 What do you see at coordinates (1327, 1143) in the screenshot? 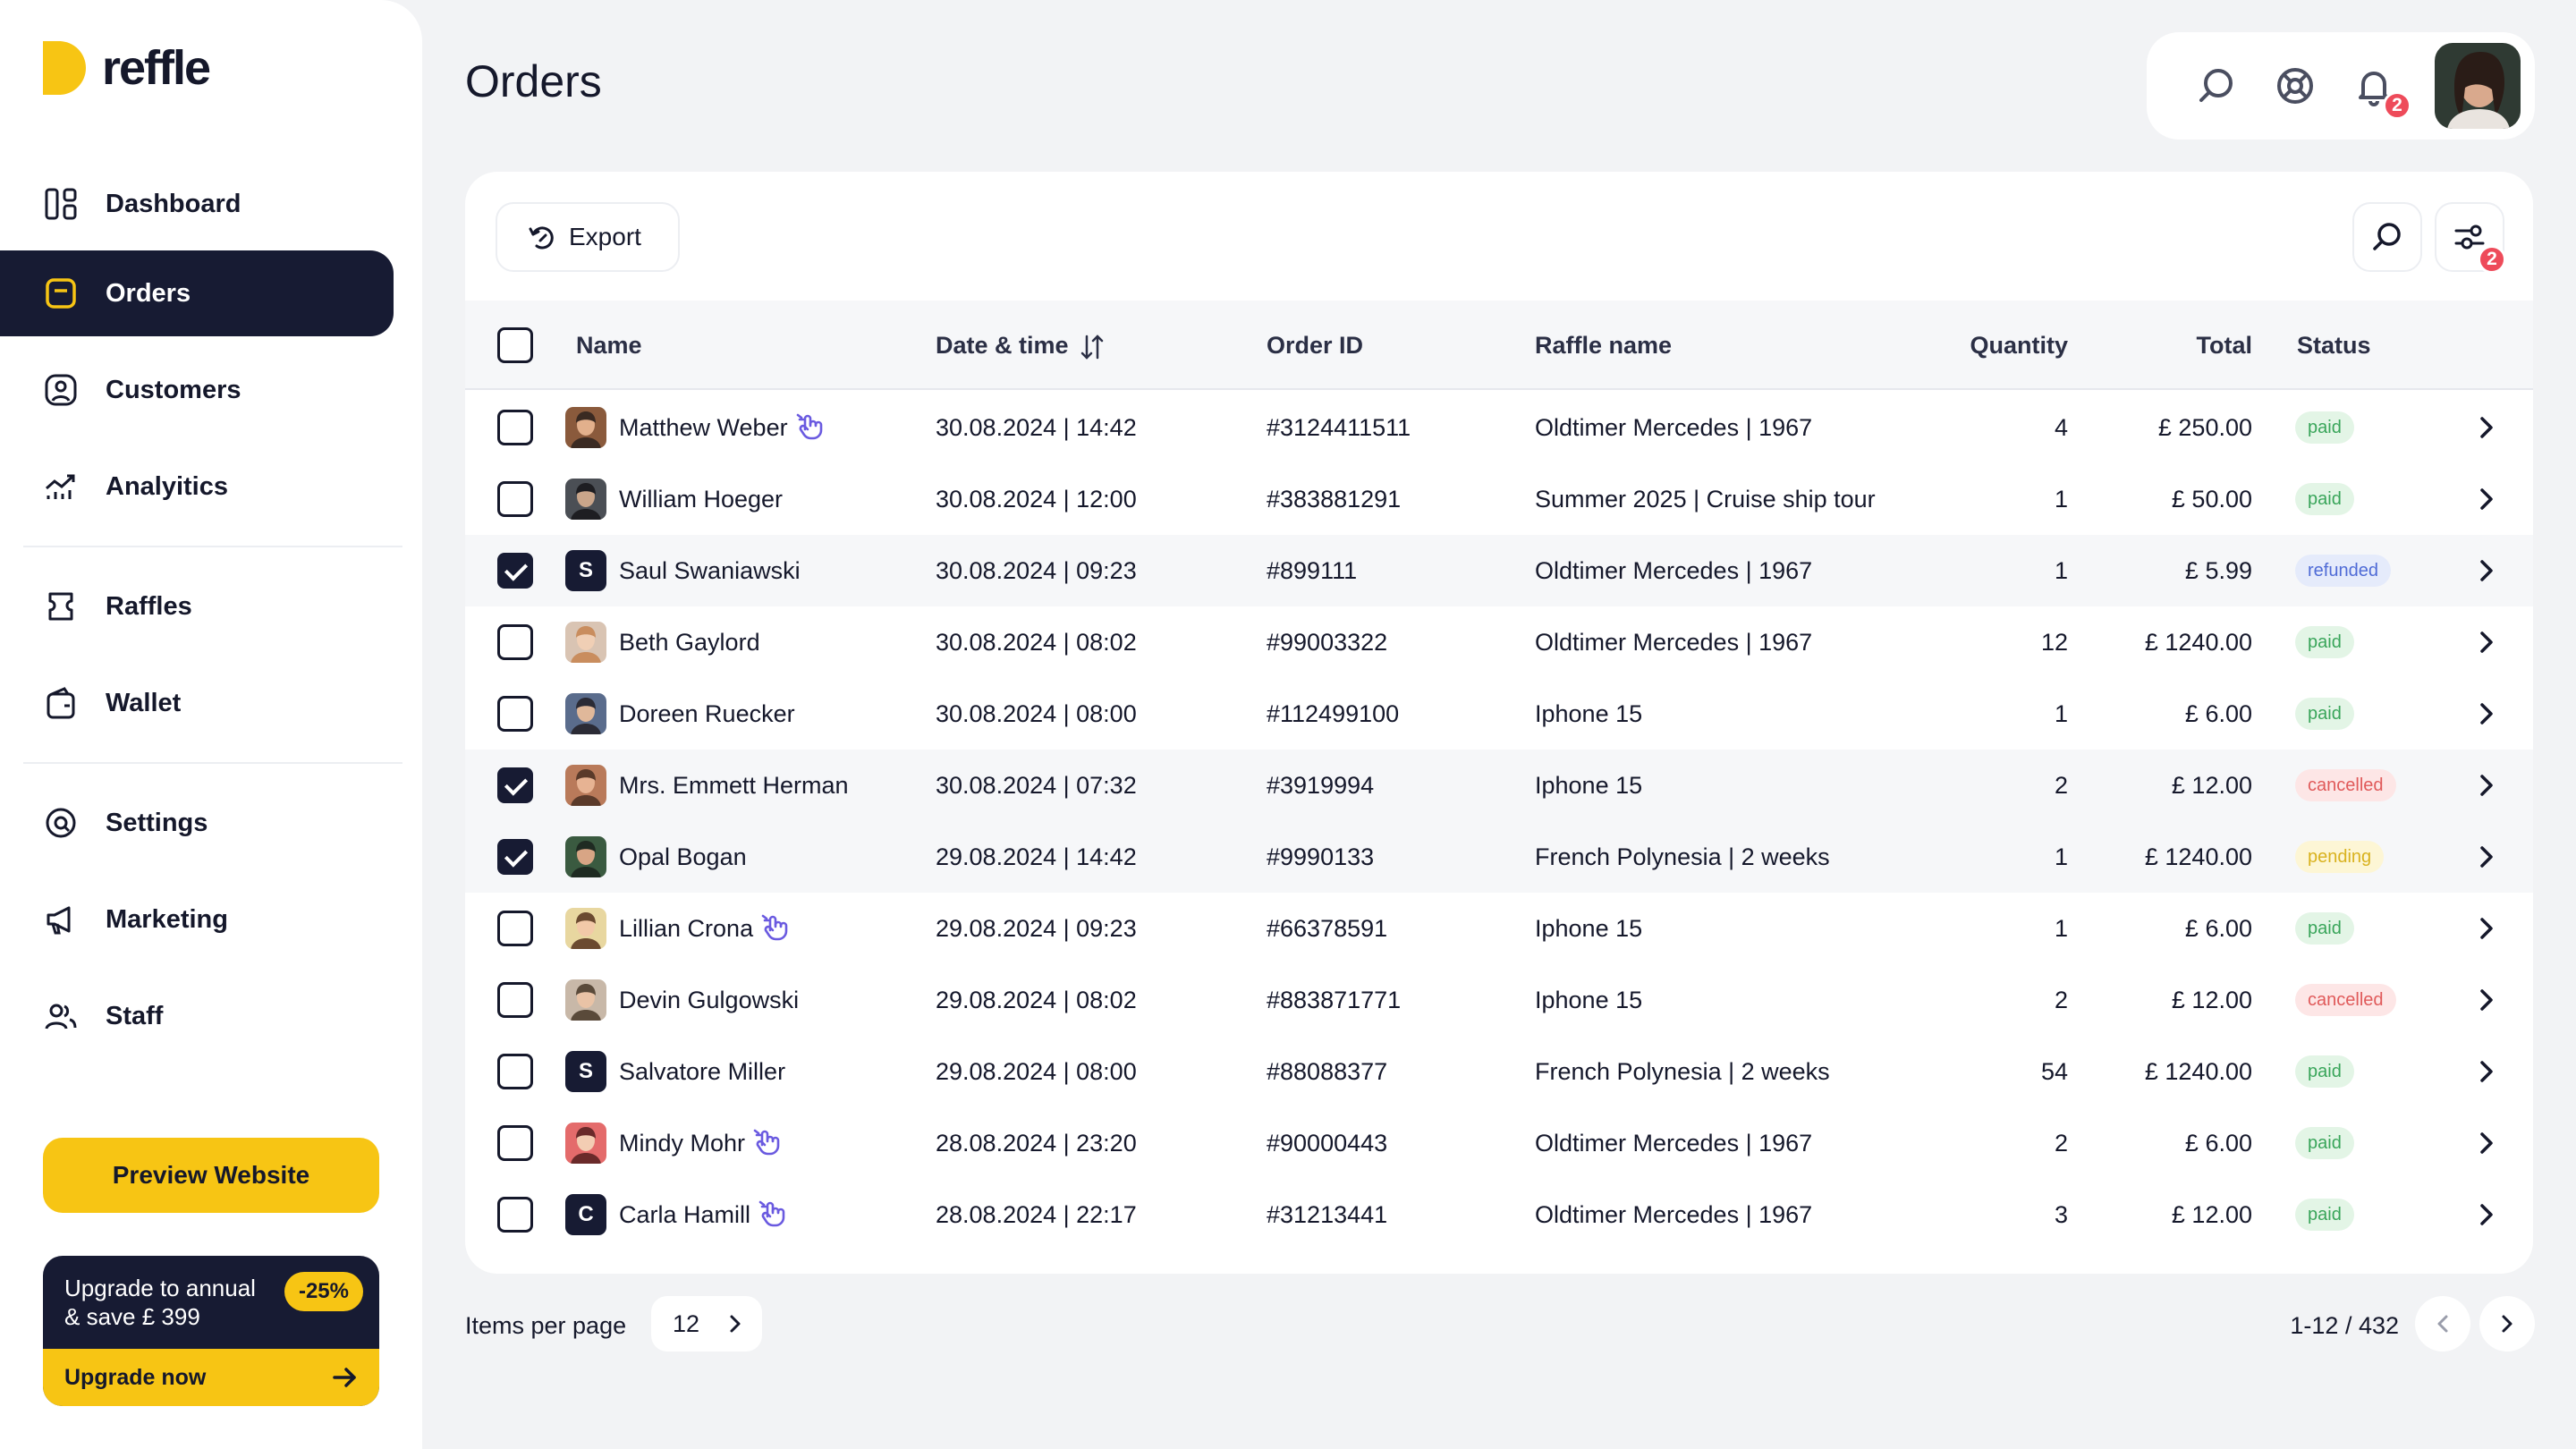
I see `order-id-cell: #90000443` at bounding box center [1327, 1143].